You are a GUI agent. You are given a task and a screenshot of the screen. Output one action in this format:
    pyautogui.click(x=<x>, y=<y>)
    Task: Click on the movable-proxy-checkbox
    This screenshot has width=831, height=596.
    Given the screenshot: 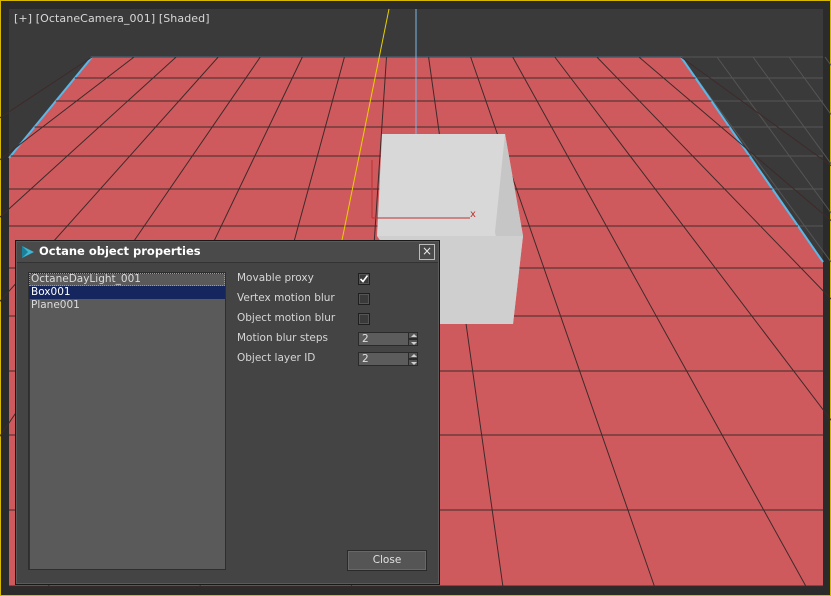 What is the action you would take?
    pyautogui.click(x=364, y=279)
    